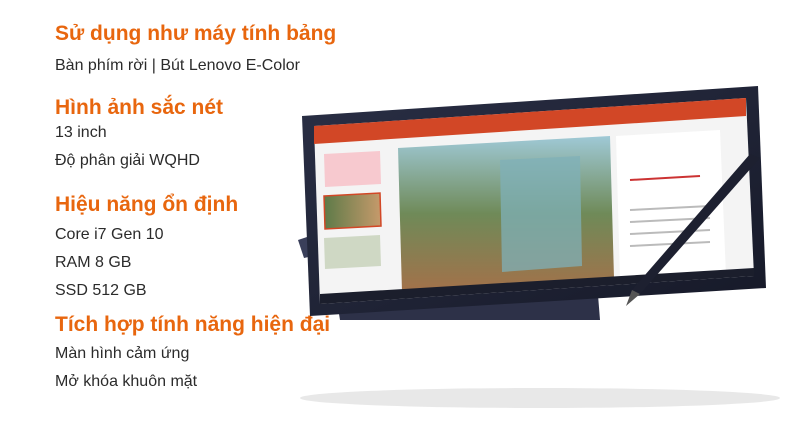 The image size is (800, 444). What do you see at coordinates (177, 65) in the screenshot?
I see `feature-line-keyboard-pen: Bàn phím rời | Bút Lenovo E-Color` at bounding box center [177, 65].